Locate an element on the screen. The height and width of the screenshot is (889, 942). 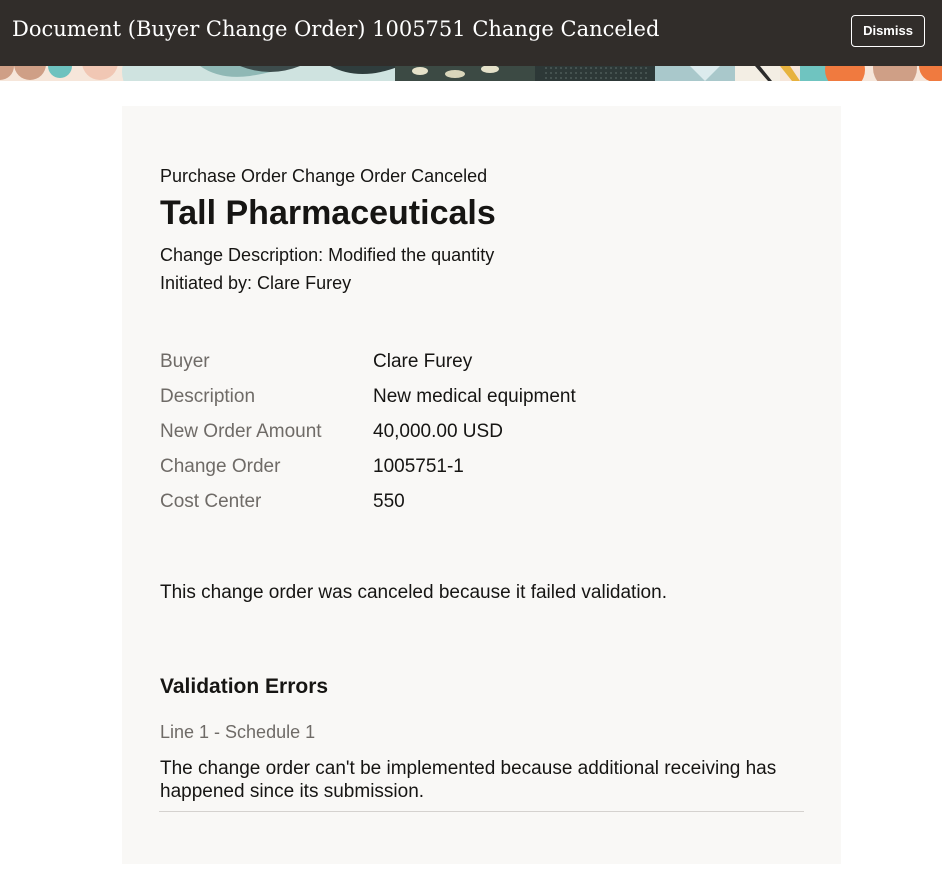
detail-value: 1005751-1 is located at coordinates (418, 466).